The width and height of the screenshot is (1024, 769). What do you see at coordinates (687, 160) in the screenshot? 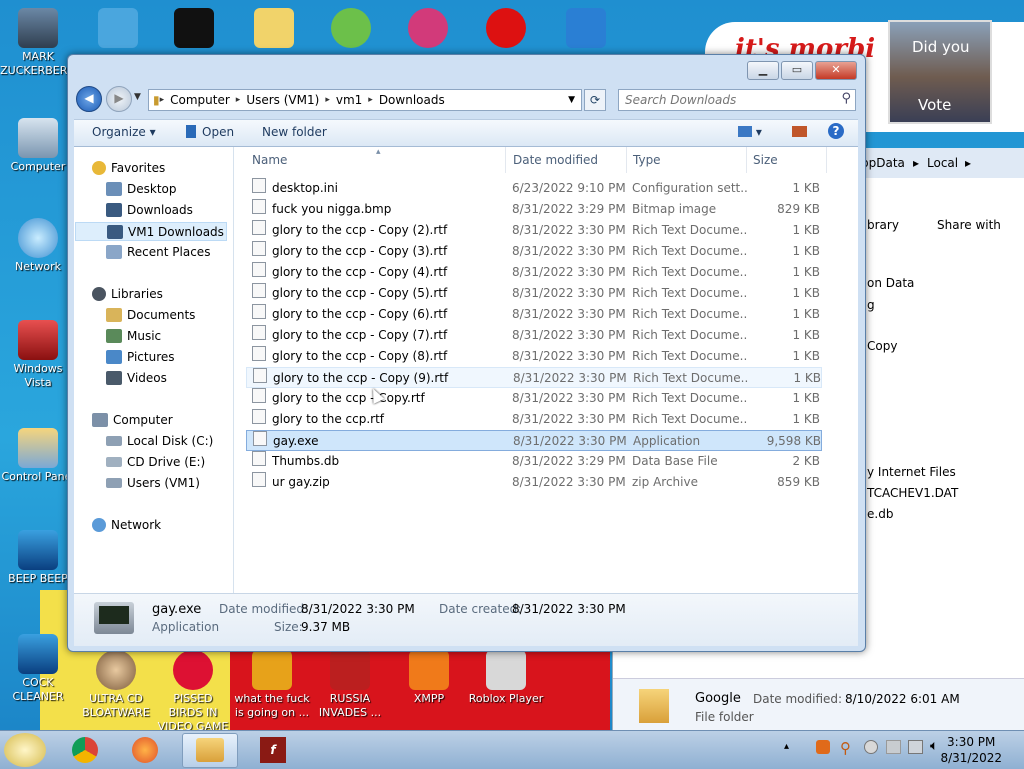
I see `column-header-type: Type` at bounding box center [687, 160].